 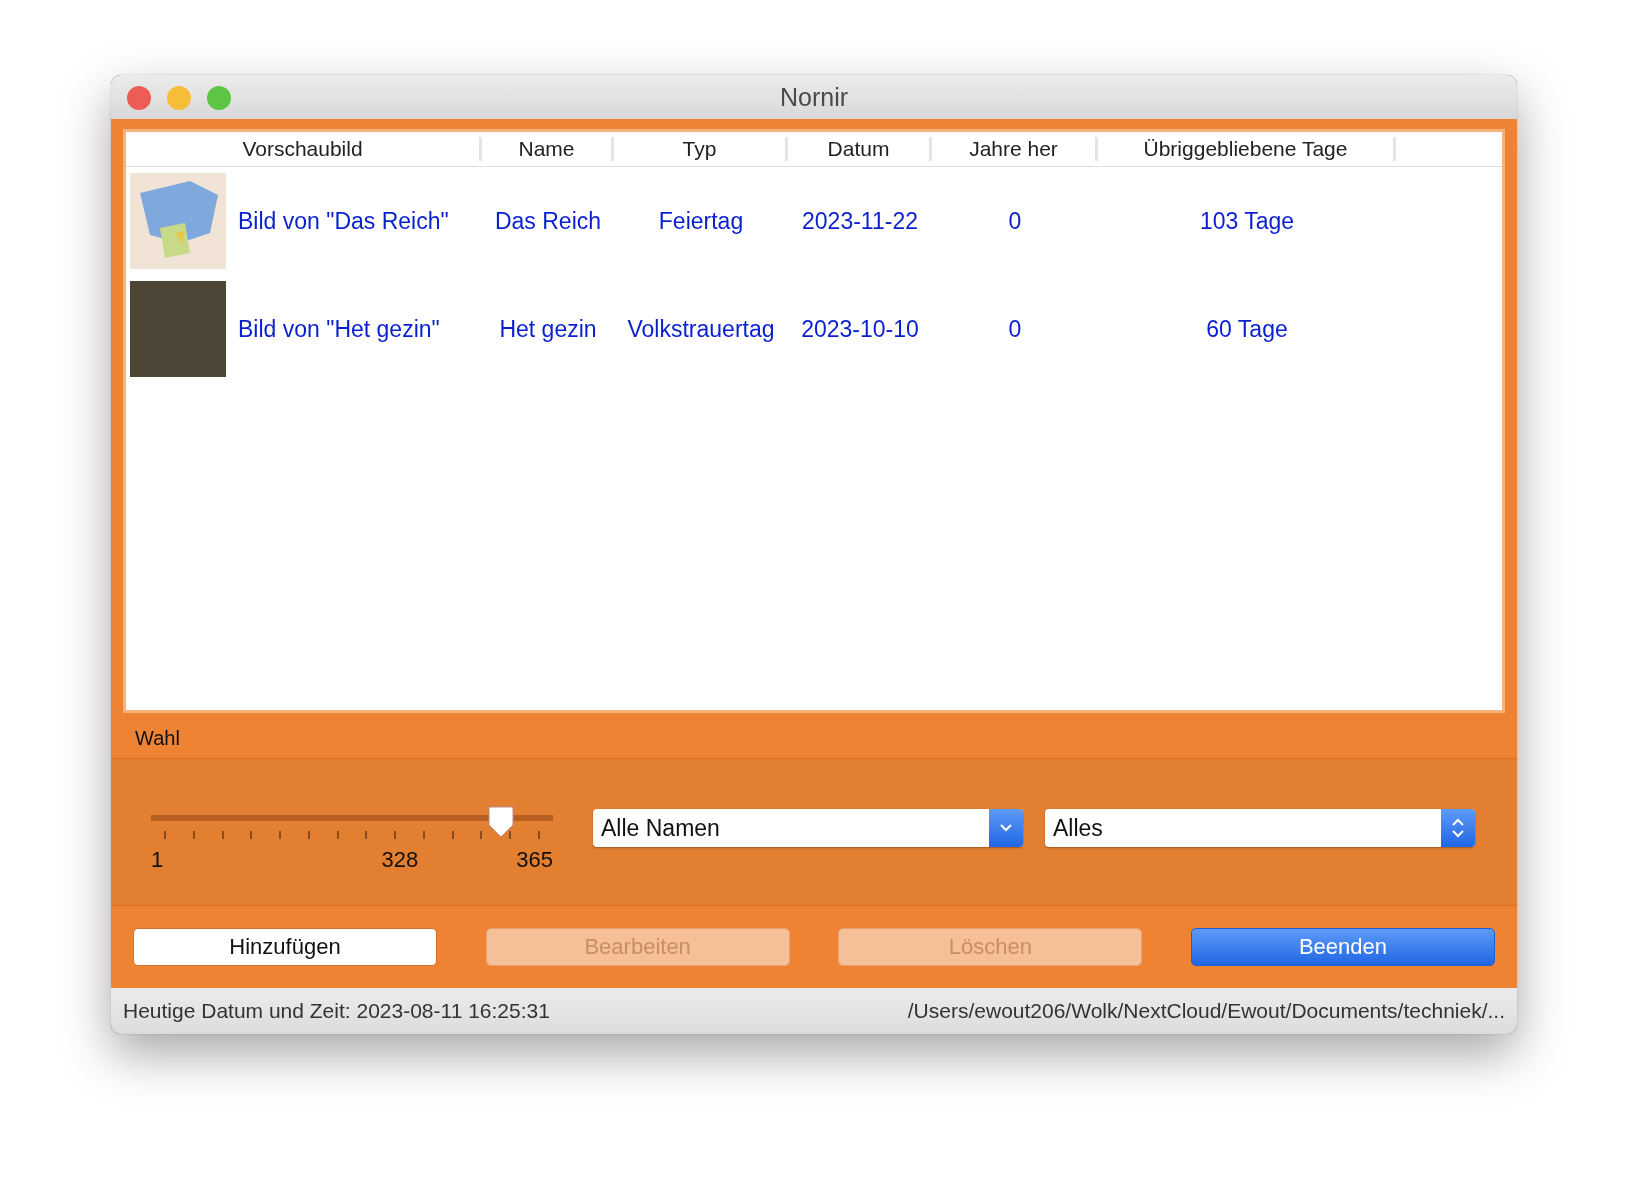 I want to click on table-cell: Volkstrauertag, so click(x=701, y=329).